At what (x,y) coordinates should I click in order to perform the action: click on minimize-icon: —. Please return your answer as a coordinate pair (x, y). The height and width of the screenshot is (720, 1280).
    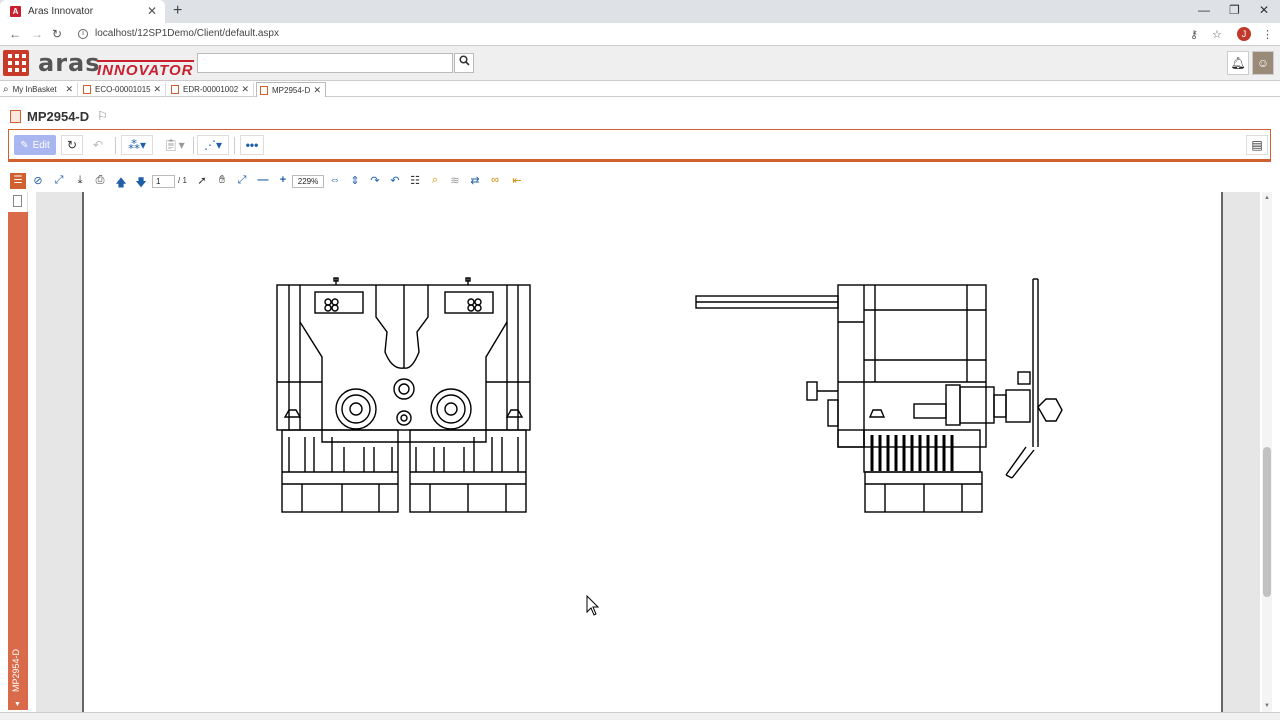
    Looking at the image, I should click on (1204, 10).